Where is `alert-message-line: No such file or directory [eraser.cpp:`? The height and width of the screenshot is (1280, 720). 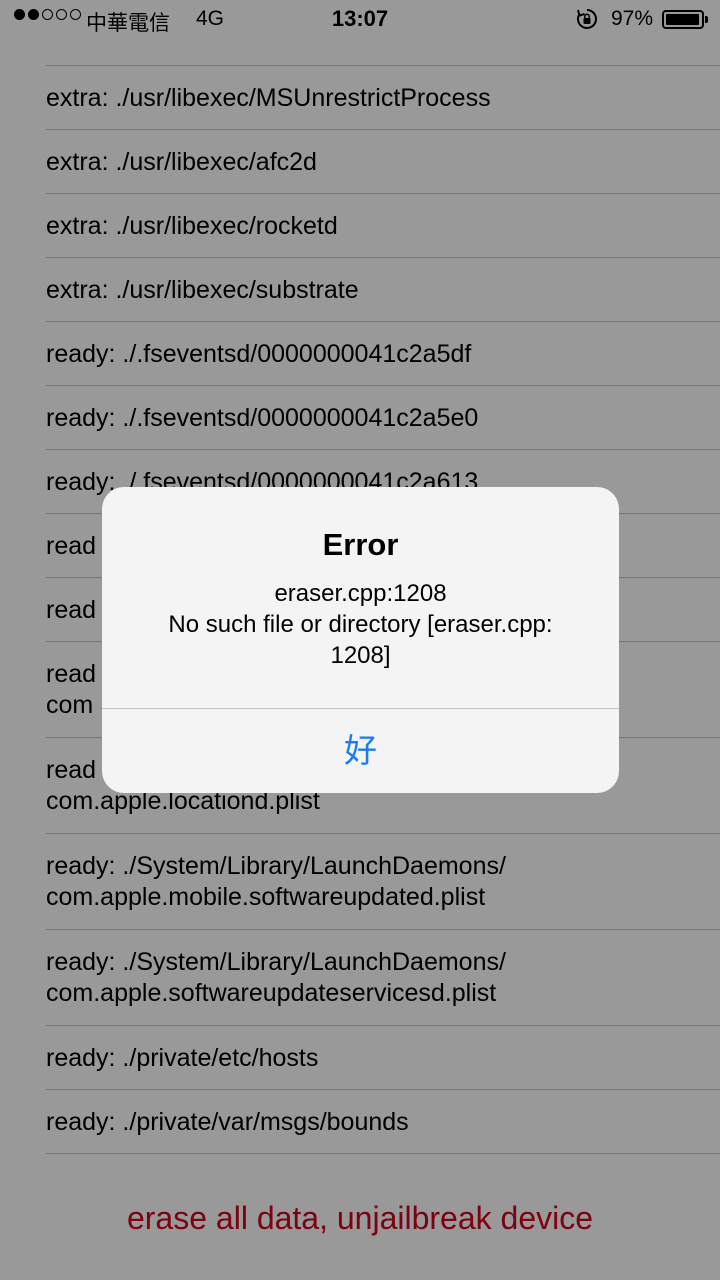 alert-message-line: No such file or directory [eraser.cpp: is located at coordinates (360, 624).